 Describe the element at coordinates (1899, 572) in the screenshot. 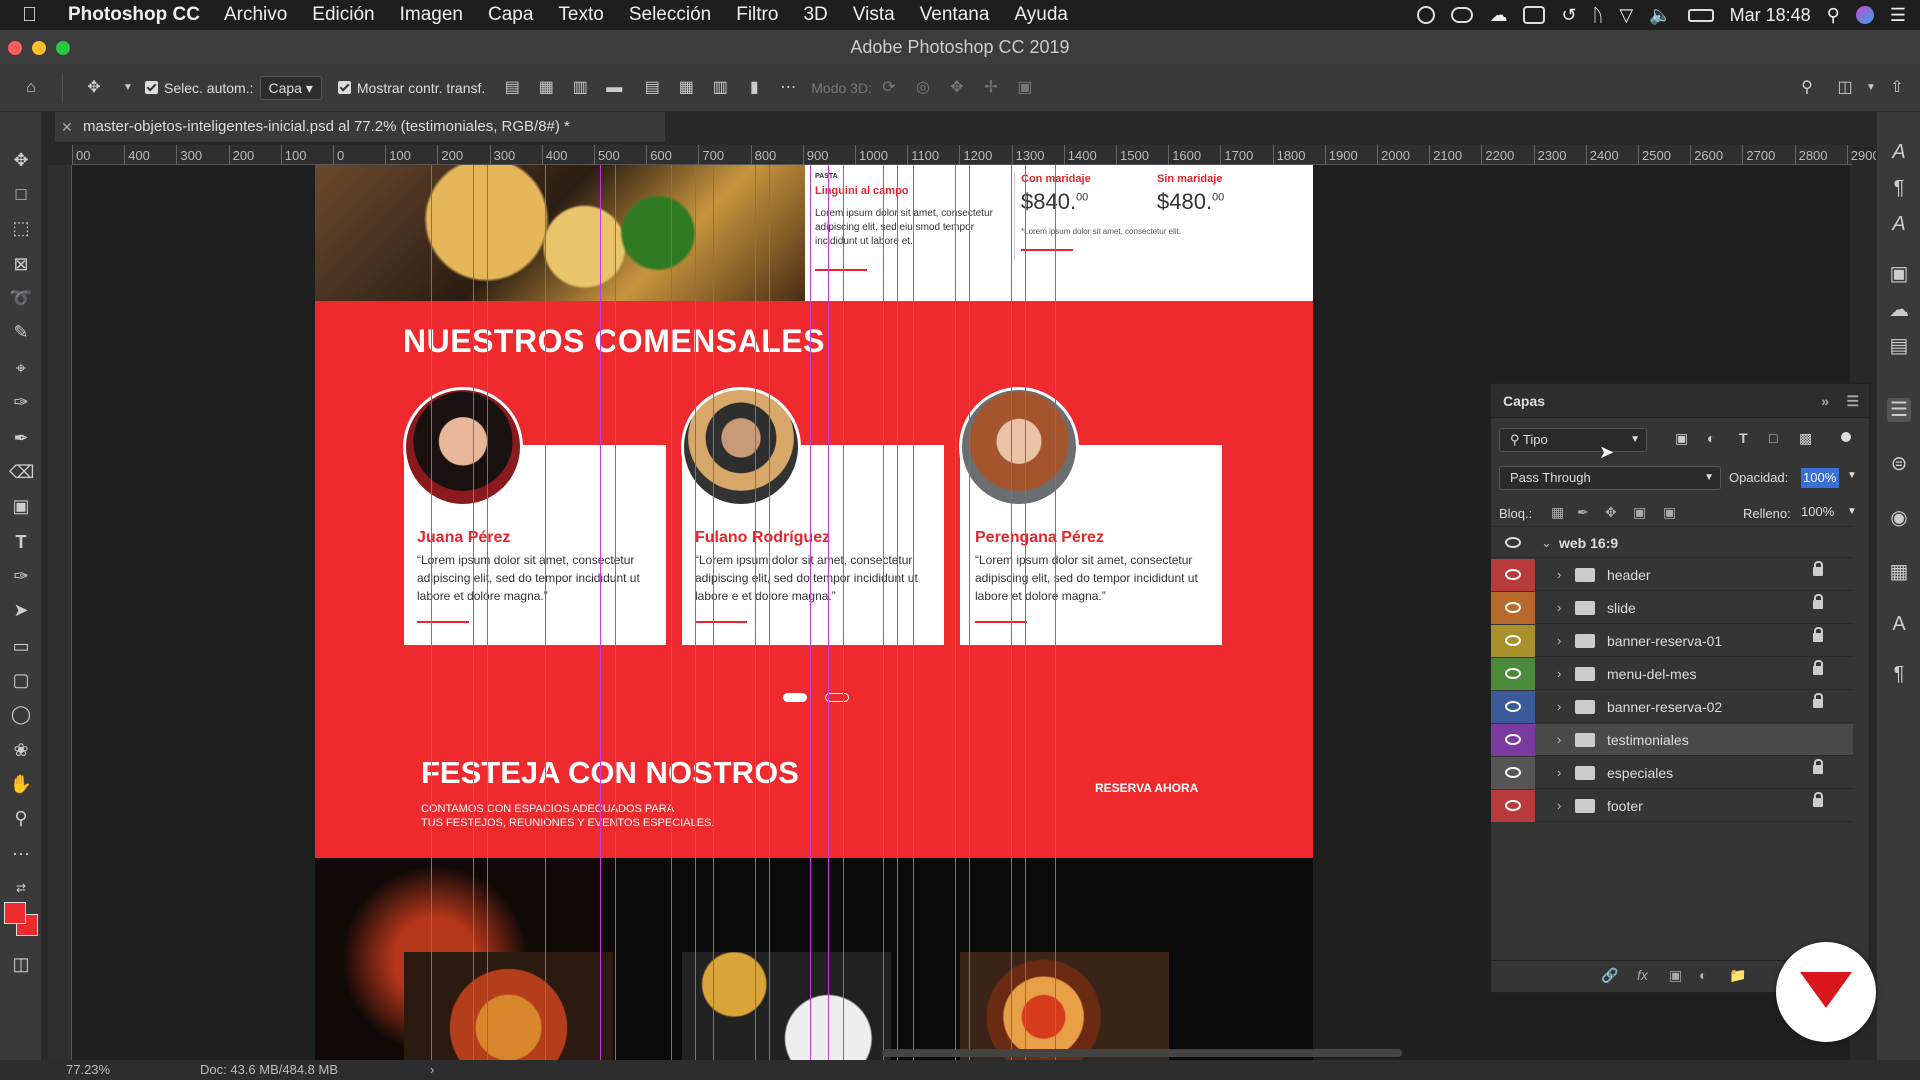

I see `grid-icon: ▦` at that location.